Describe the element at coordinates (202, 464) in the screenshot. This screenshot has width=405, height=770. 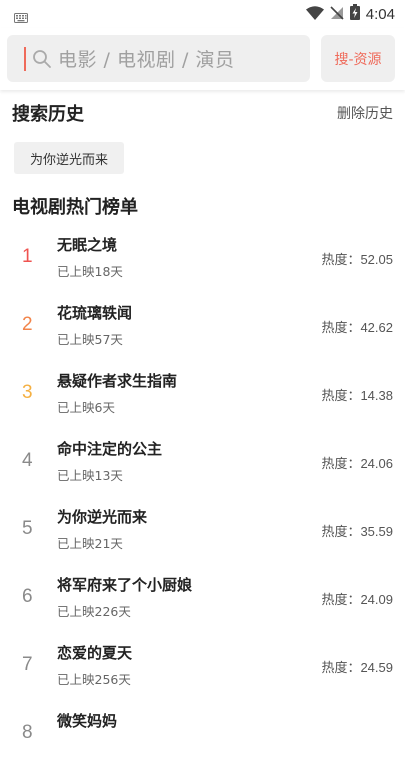
I see `list-item: 4 命中注定的公主 已上映13天 热度：24.06` at that location.